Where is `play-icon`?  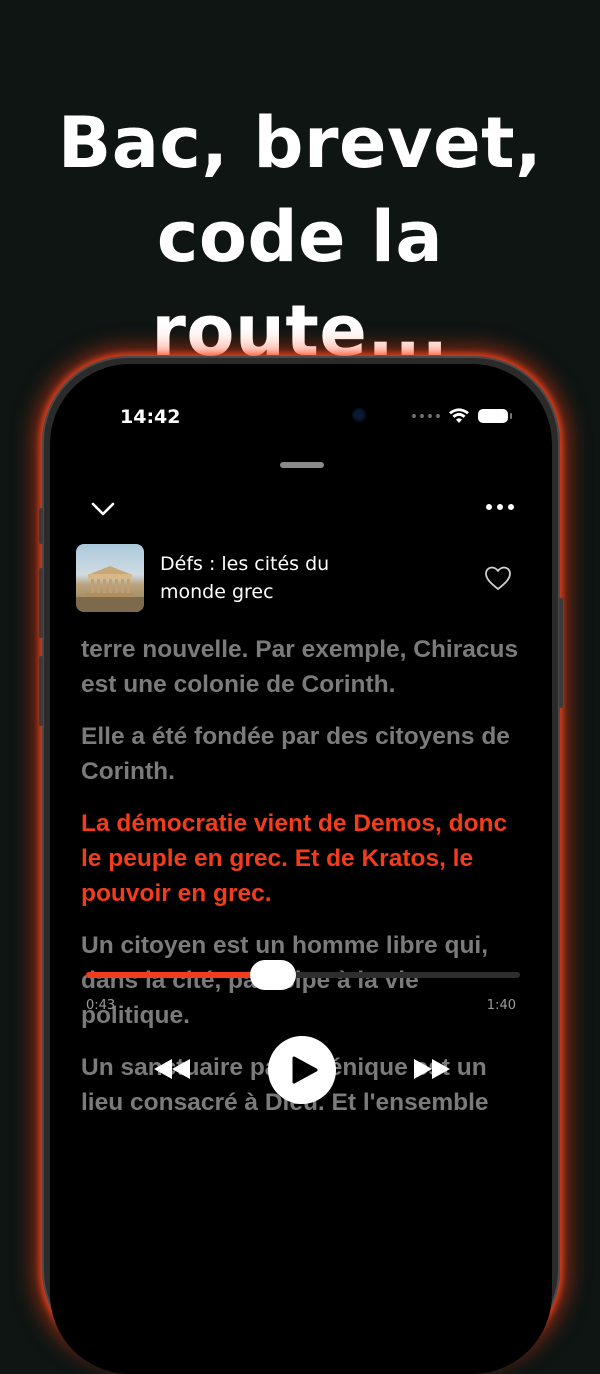 play-icon is located at coordinates (305, 1070).